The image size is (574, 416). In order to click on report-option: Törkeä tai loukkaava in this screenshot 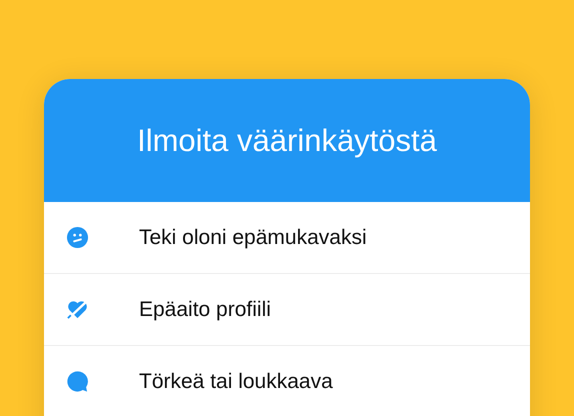, I will do `click(287, 381)`.